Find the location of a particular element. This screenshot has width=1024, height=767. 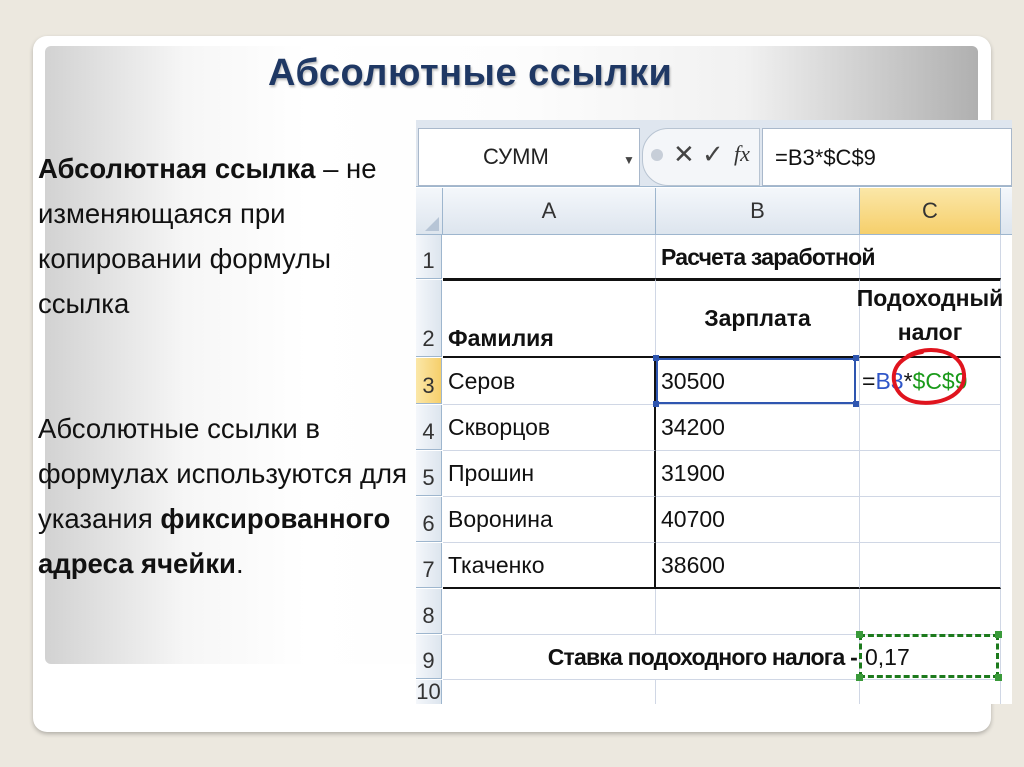

sheet-title: Расчета заработной is located at coordinates (768, 256).